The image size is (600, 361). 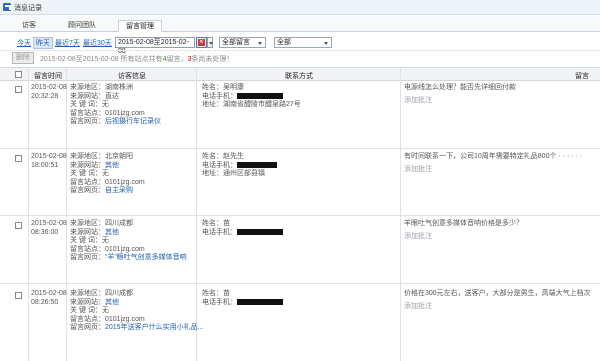 I want to click on select-all-checkbox, so click(x=18, y=74).